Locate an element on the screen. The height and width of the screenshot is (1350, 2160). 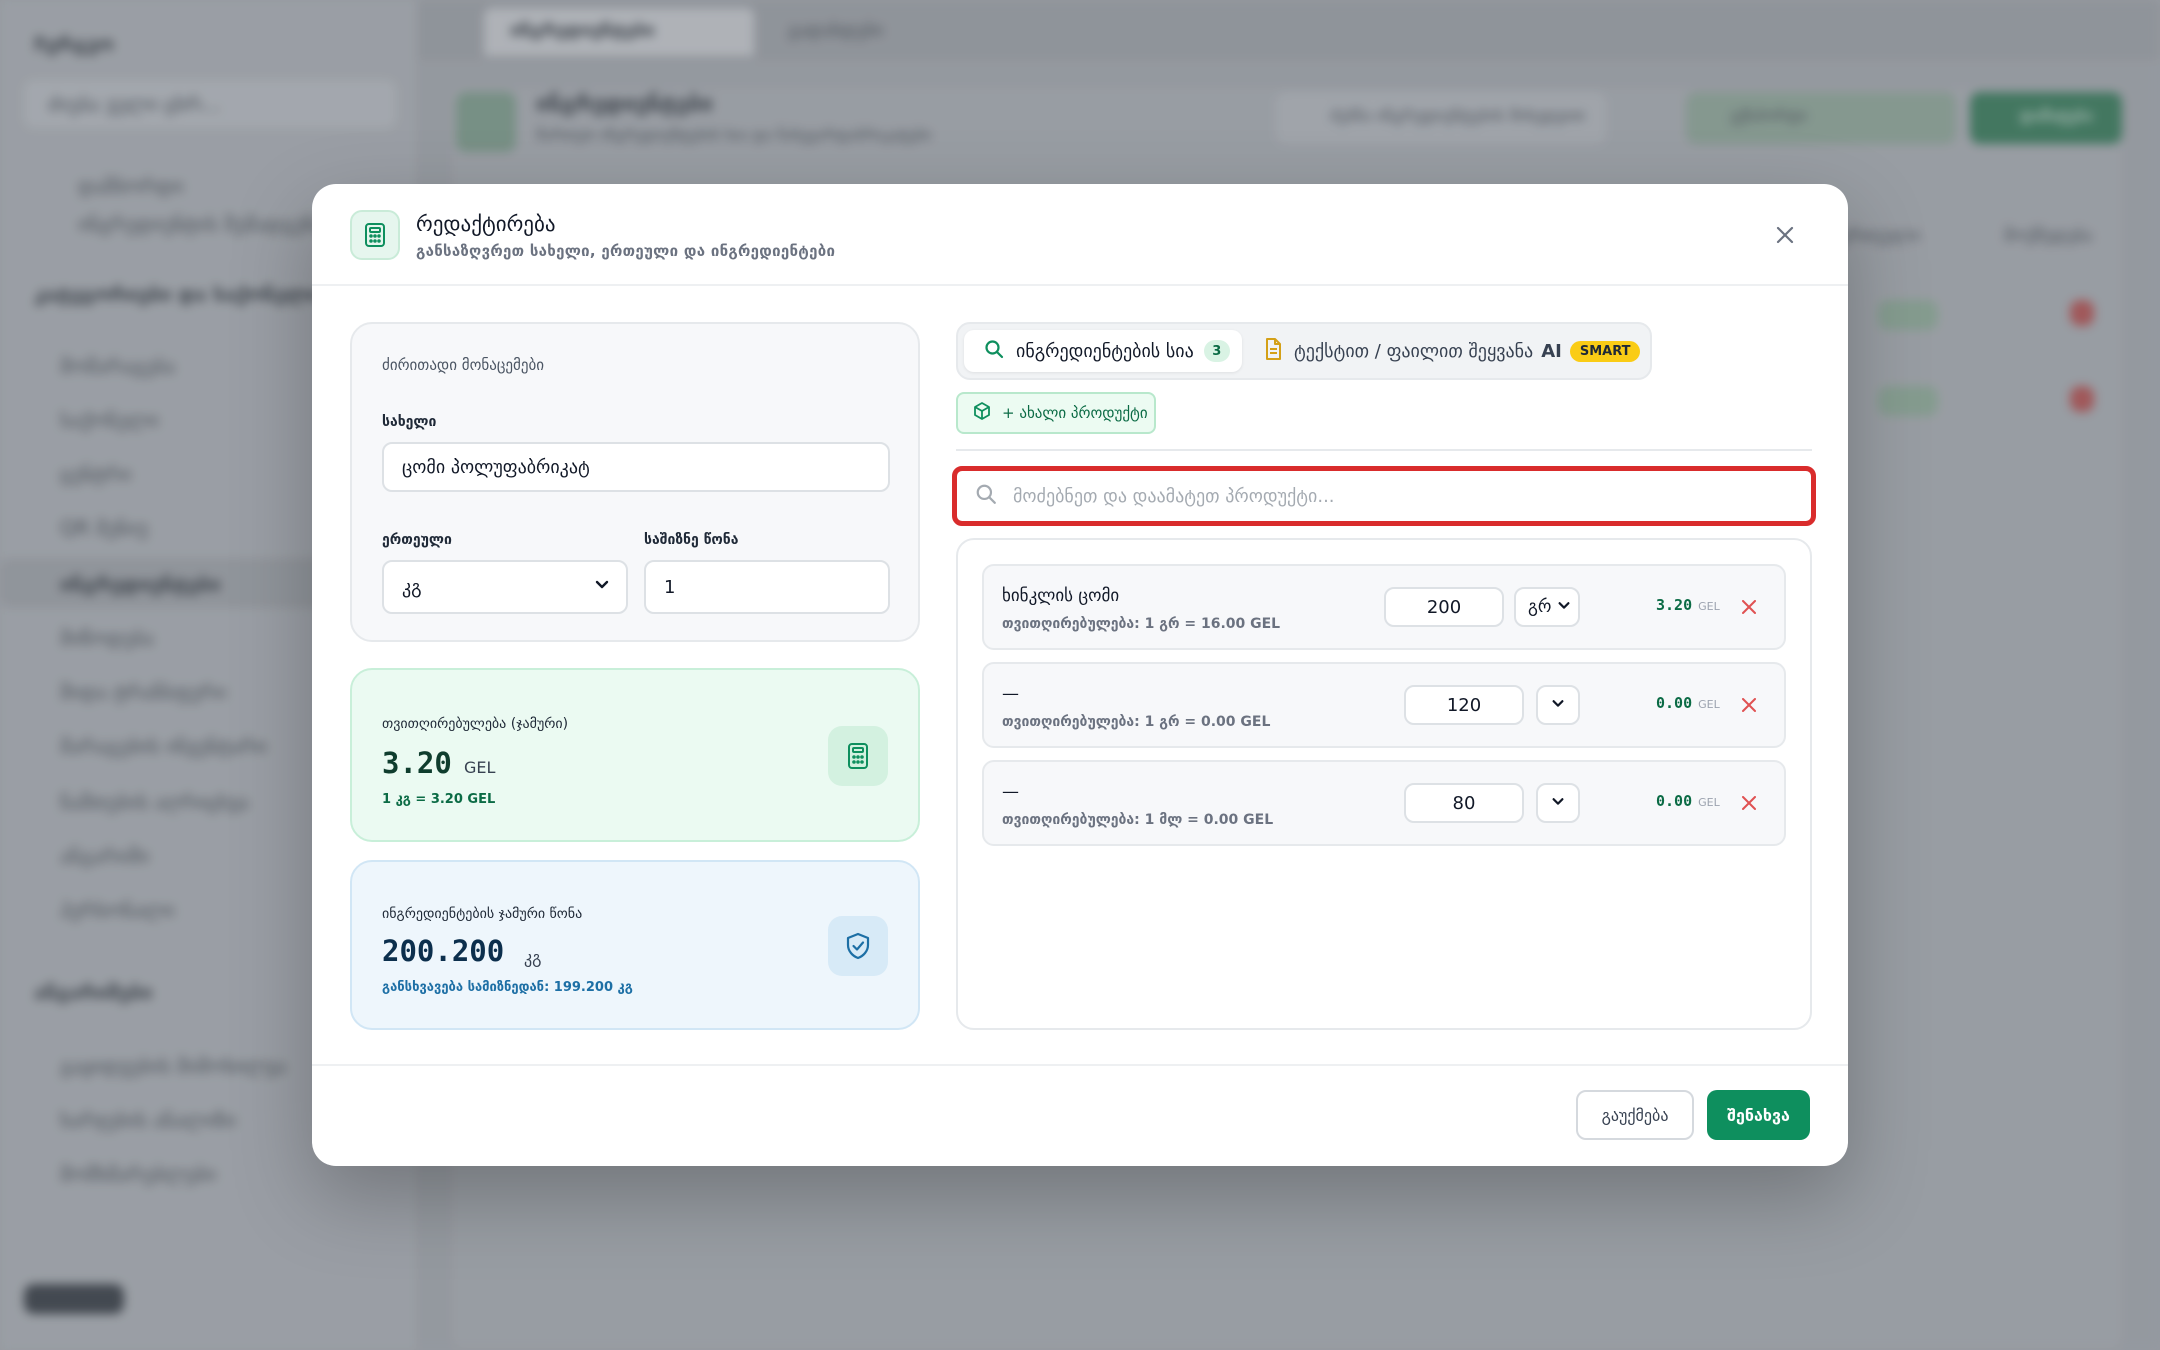
cost-label: თვითღირებულება (ჯამური) is located at coordinates (475, 724).